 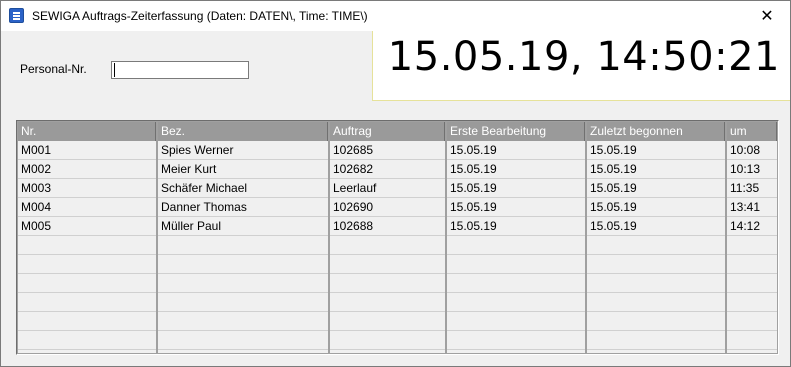 What do you see at coordinates (243, 150) in the screenshot?
I see `table-cell: Spies Werner` at bounding box center [243, 150].